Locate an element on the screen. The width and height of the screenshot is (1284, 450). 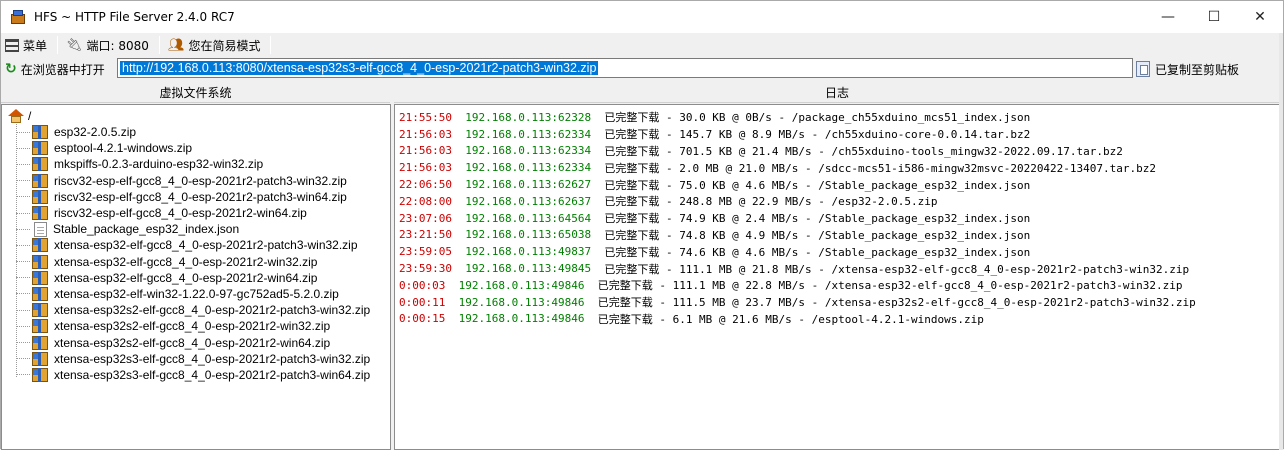
log-time: 23:59:30 is located at coordinates (425, 269).